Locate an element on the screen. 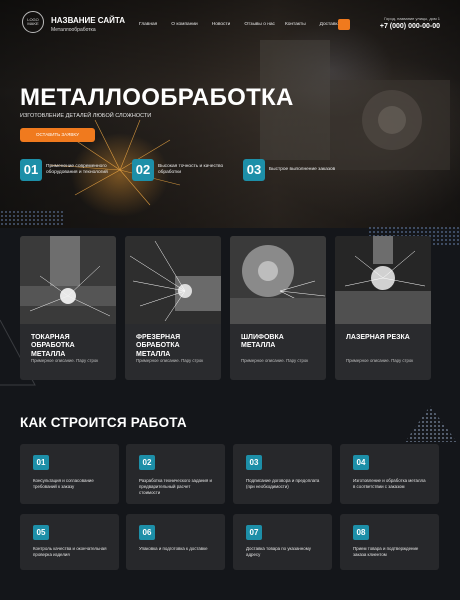 The width and height of the screenshot is (460, 600). callback-button is located at coordinates (344, 24).